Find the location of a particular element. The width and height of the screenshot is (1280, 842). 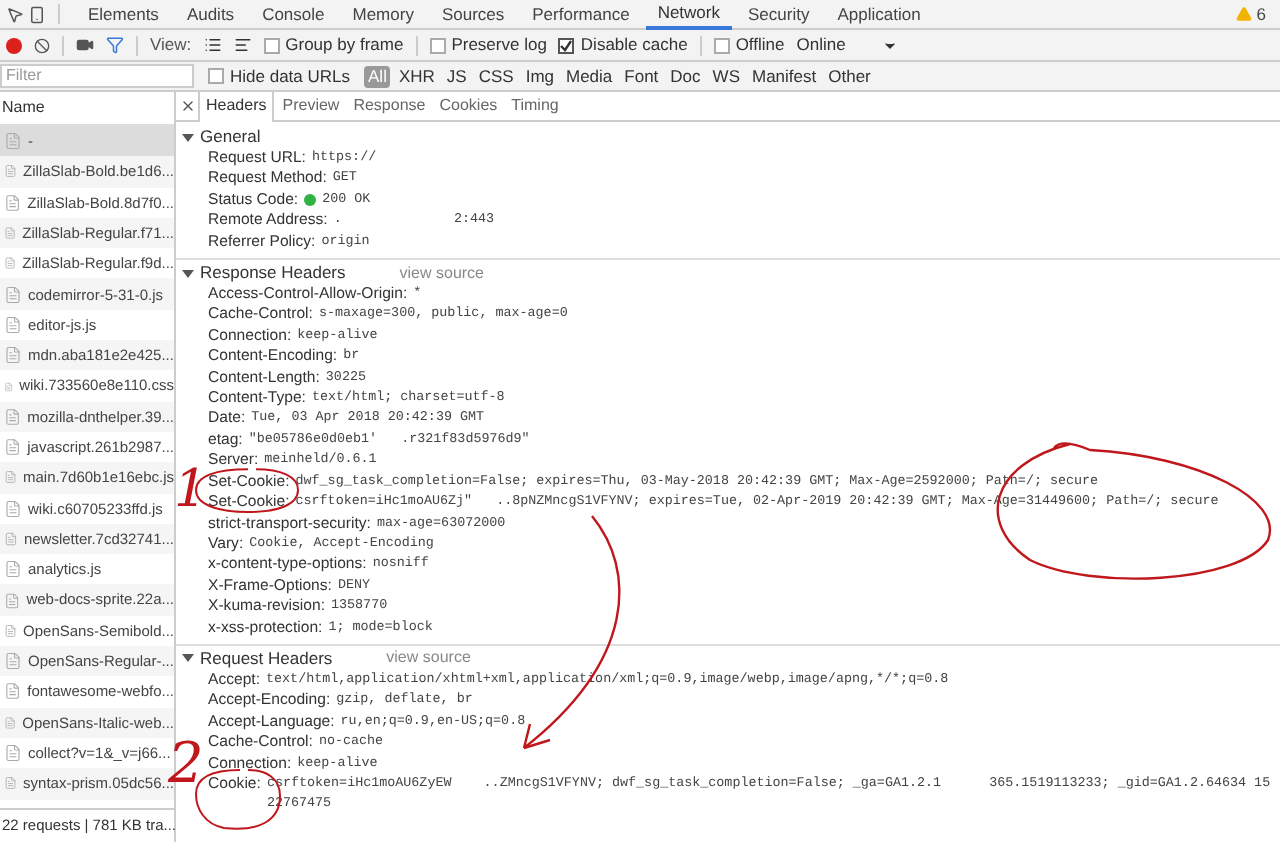

warning-icon is located at coordinates (1244, 14).